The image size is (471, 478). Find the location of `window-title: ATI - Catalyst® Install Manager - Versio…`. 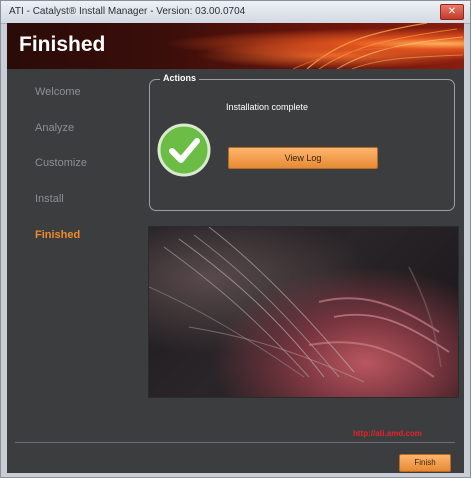

window-title: ATI - Catalyst® Install Manager - Versio… is located at coordinates (127, 11).